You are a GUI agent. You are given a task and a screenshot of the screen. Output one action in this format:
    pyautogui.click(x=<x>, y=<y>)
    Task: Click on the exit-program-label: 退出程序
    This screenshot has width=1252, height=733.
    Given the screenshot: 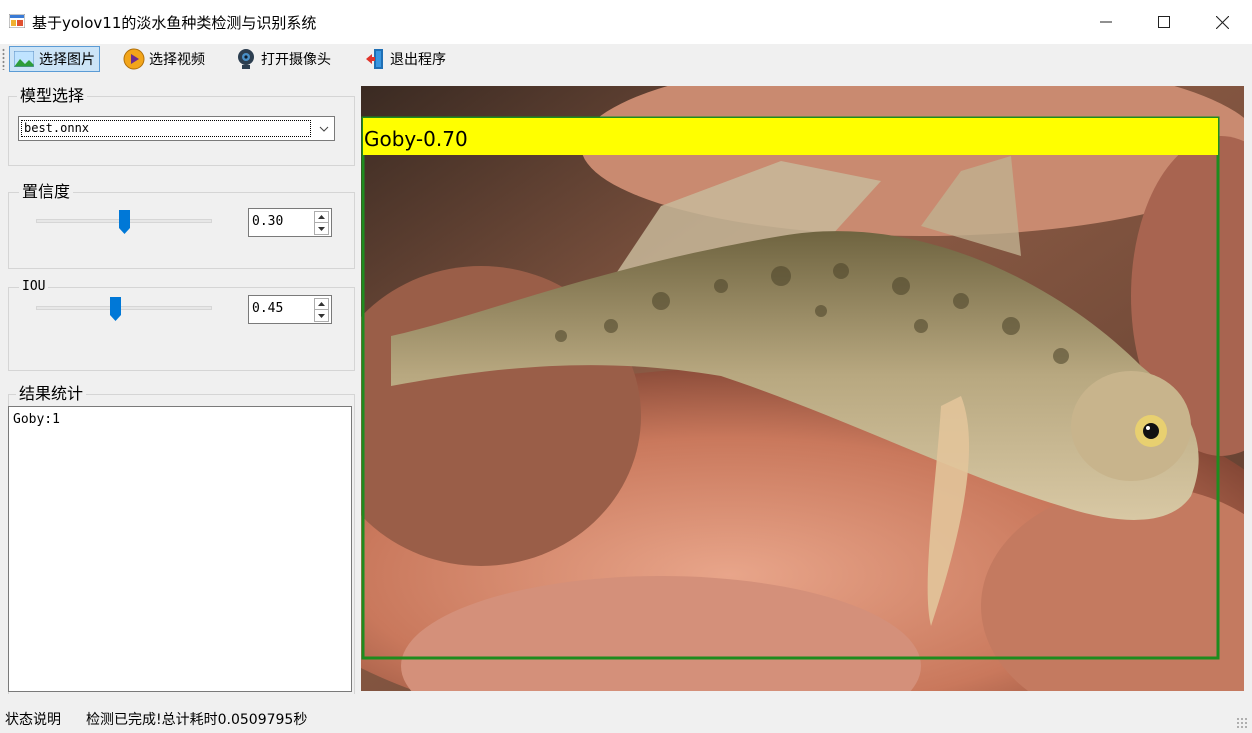 What is the action you would take?
    pyautogui.click(x=418, y=60)
    